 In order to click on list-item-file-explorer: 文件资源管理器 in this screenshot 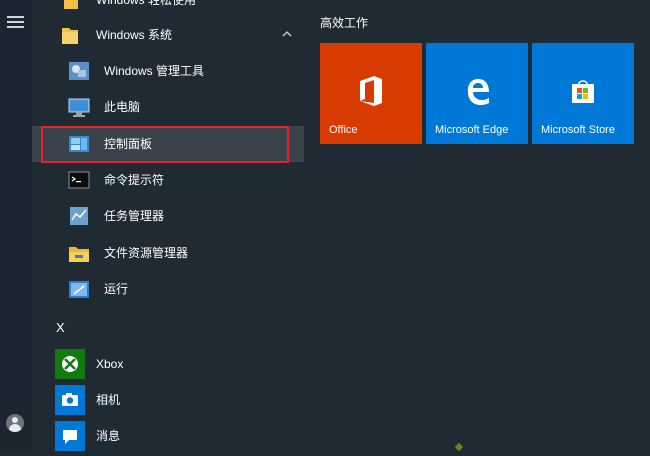, I will do `click(168, 253)`.